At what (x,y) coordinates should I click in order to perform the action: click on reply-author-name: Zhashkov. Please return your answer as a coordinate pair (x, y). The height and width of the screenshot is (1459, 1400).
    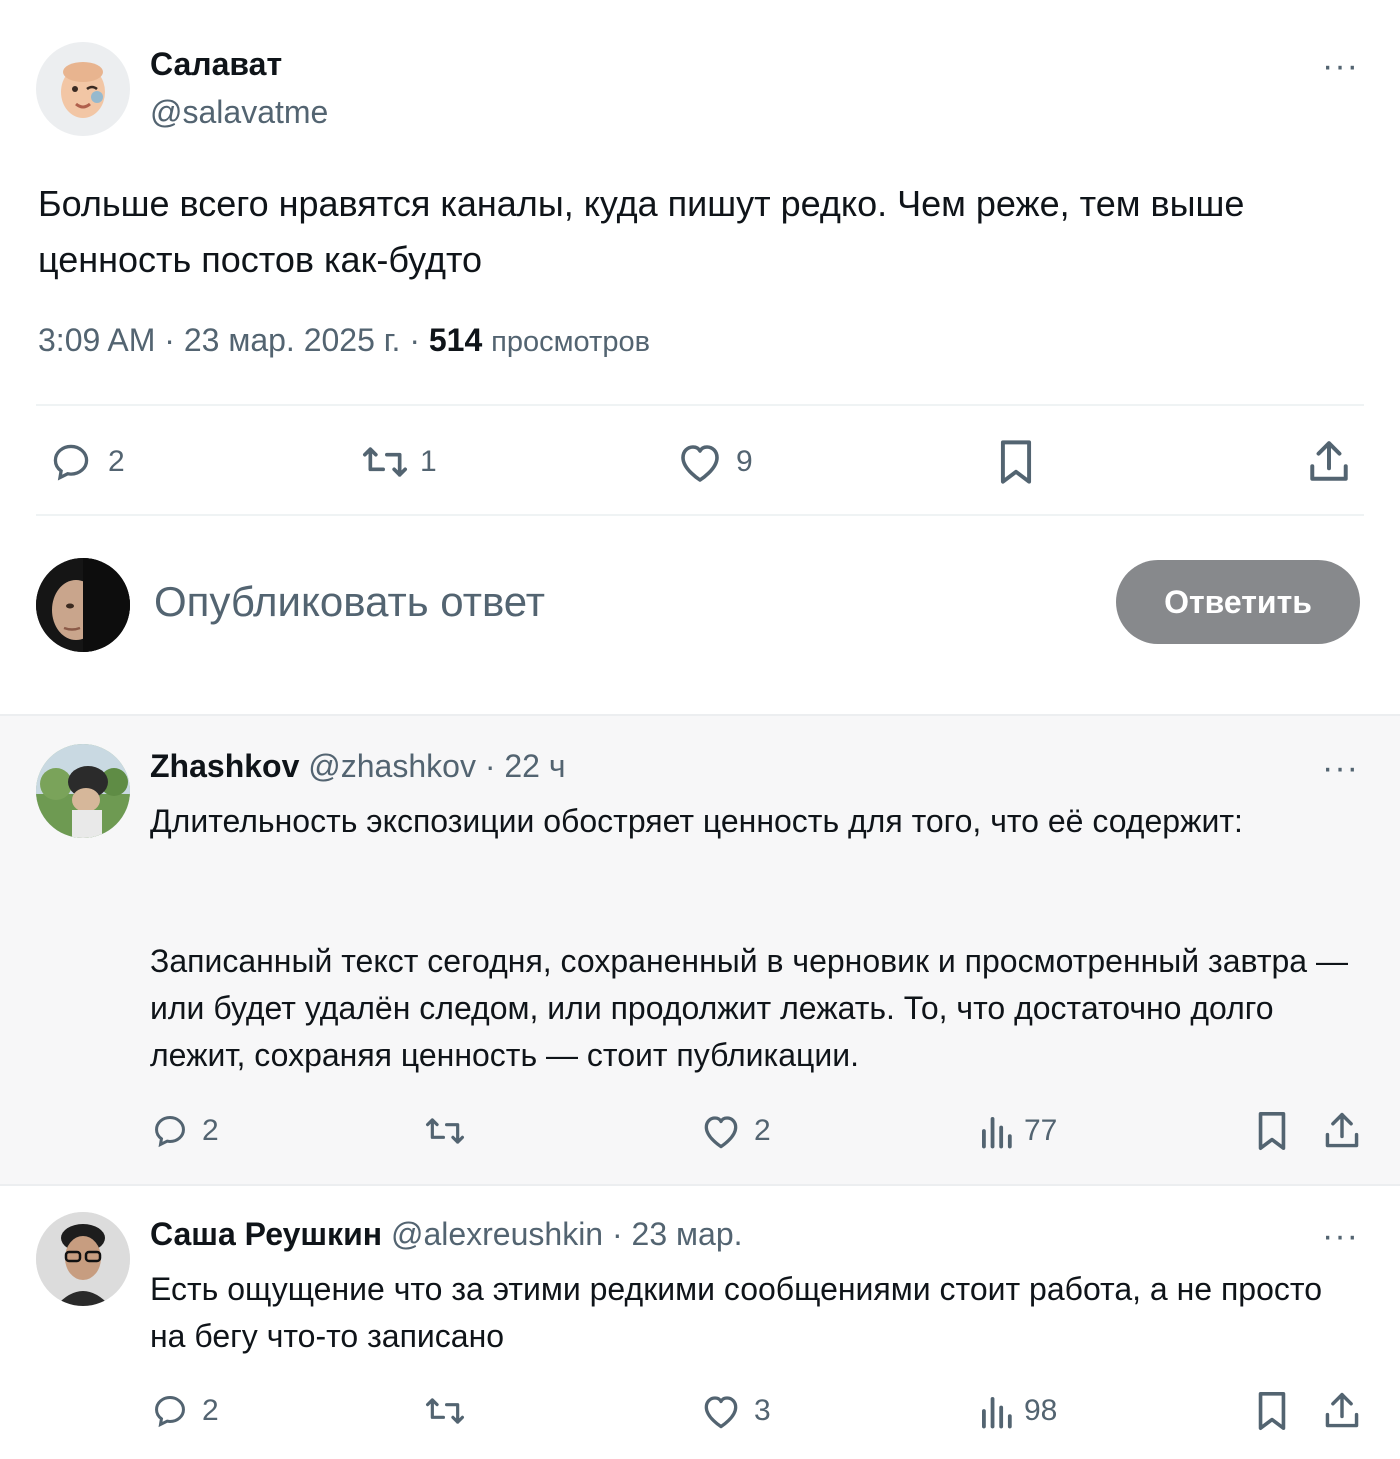
    Looking at the image, I should click on (224, 766).